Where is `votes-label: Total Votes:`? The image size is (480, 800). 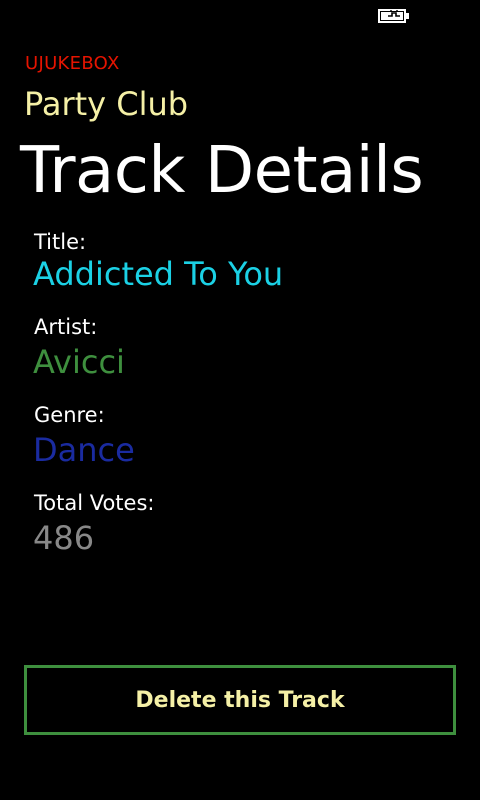
votes-label: Total Votes: is located at coordinates (94, 503).